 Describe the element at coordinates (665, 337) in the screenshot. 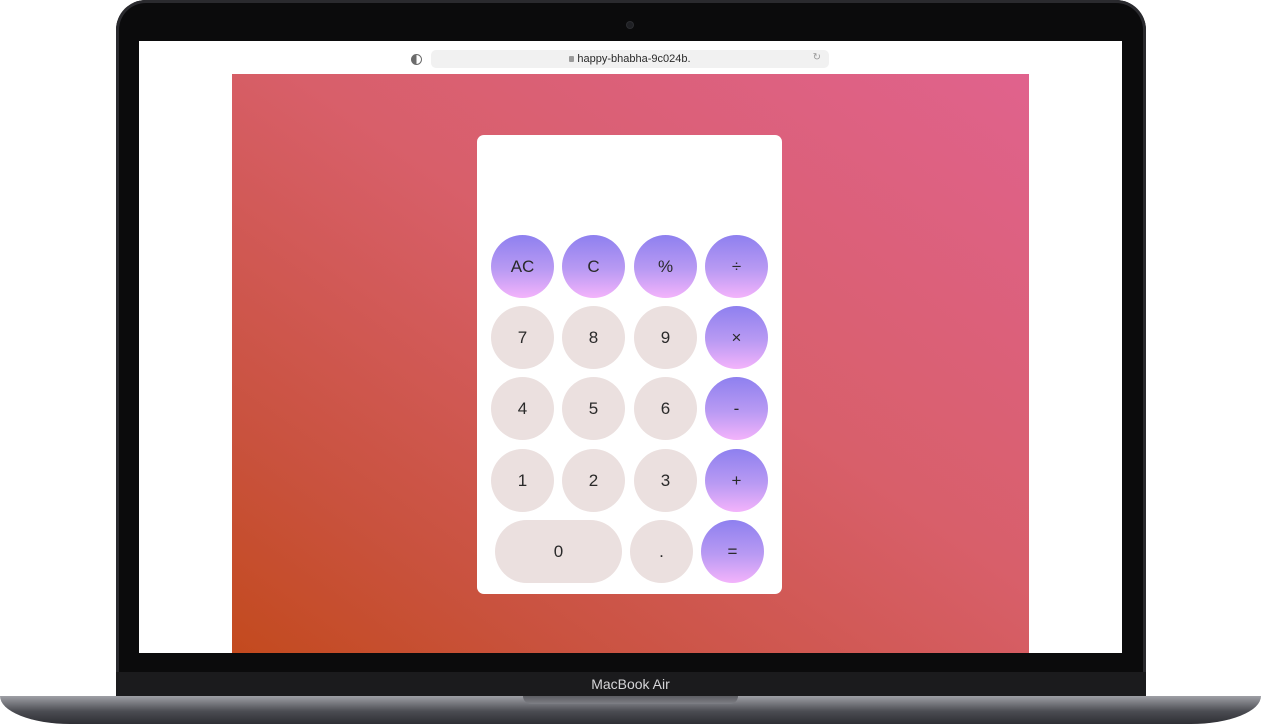

I see `nine-button: 9` at that location.